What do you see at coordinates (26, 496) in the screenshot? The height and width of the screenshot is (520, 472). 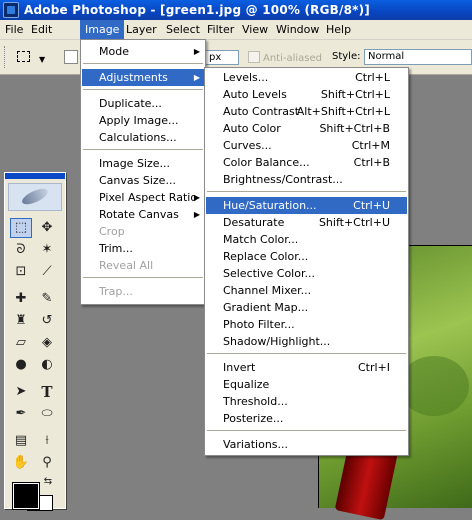 I see `foreground-color-swatch` at bounding box center [26, 496].